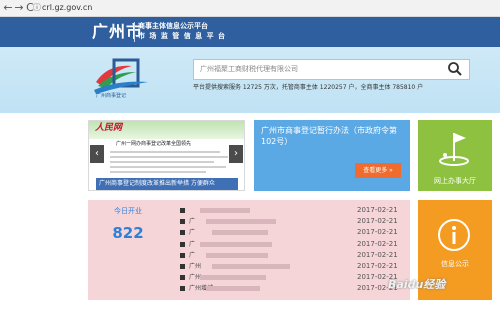  I want to click on news-brand-logo: 人民网, so click(109, 128).